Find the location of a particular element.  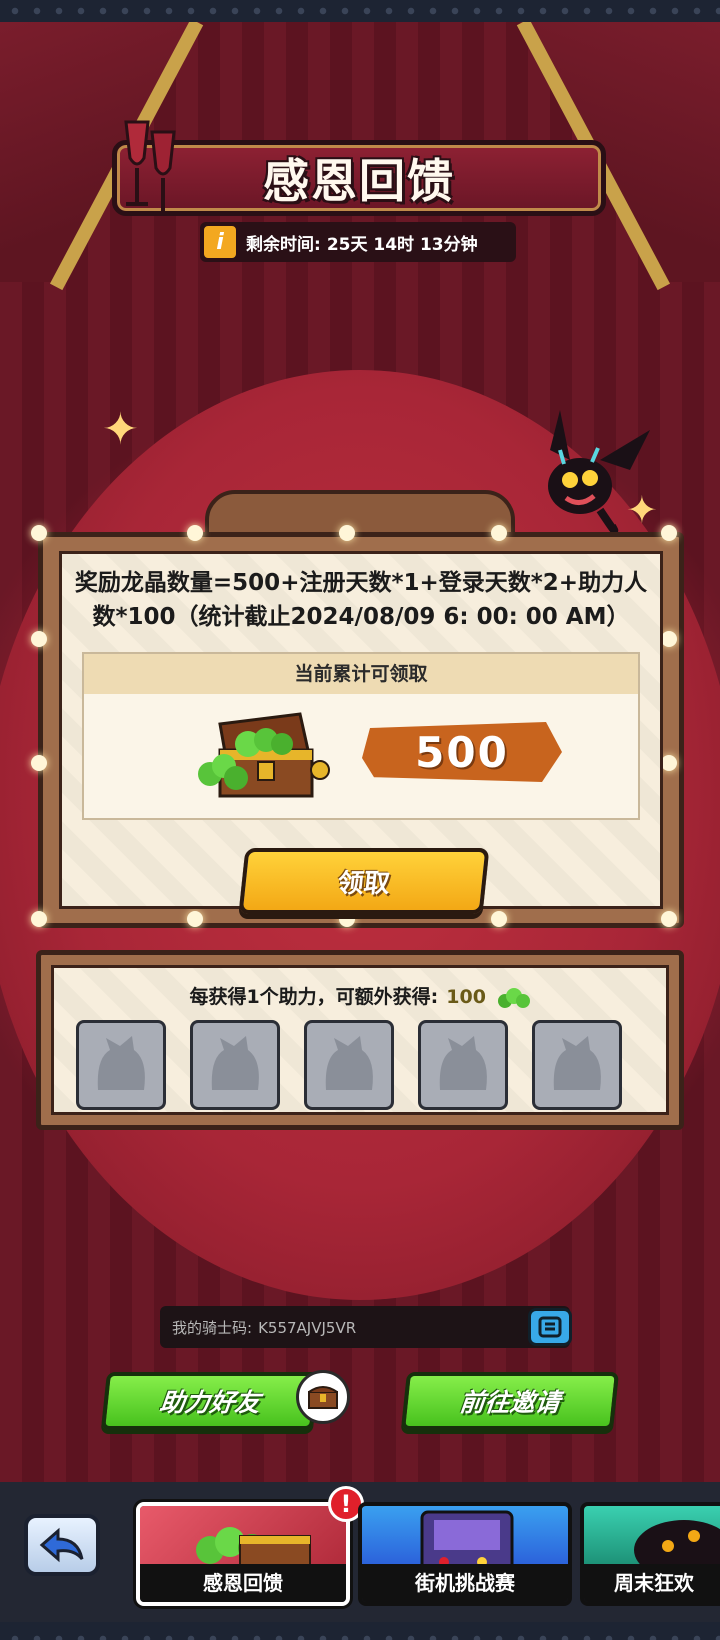

knight-code-value: K557AJVJ5VR is located at coordinates (307, 1328).